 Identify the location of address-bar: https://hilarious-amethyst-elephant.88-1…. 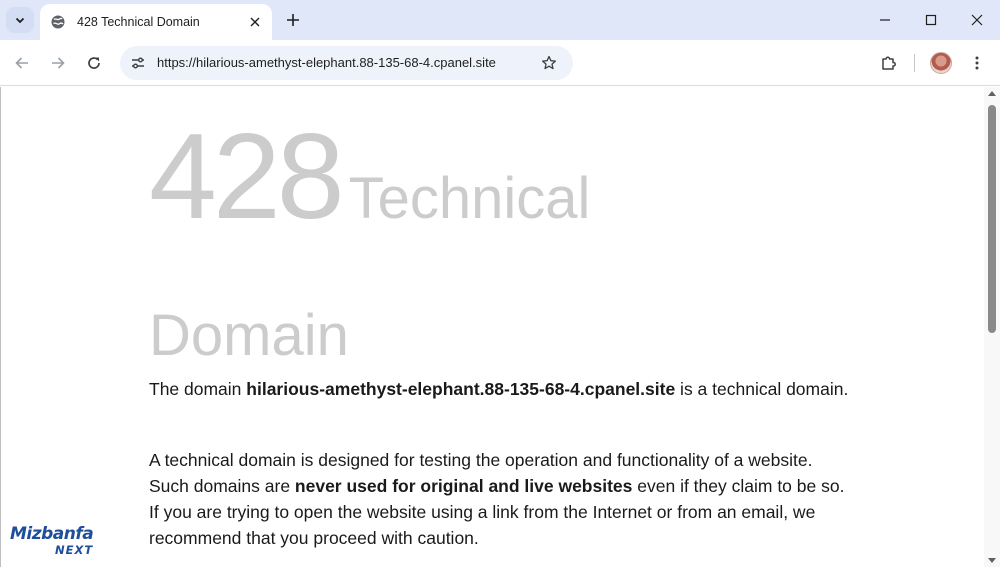
(346, 63).